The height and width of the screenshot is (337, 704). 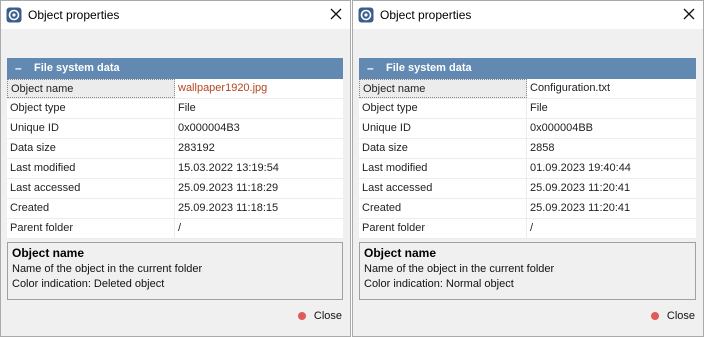 I want to click on property-row-created: Created 25.09.2023 11:18:15, so click(x=175, y=209).